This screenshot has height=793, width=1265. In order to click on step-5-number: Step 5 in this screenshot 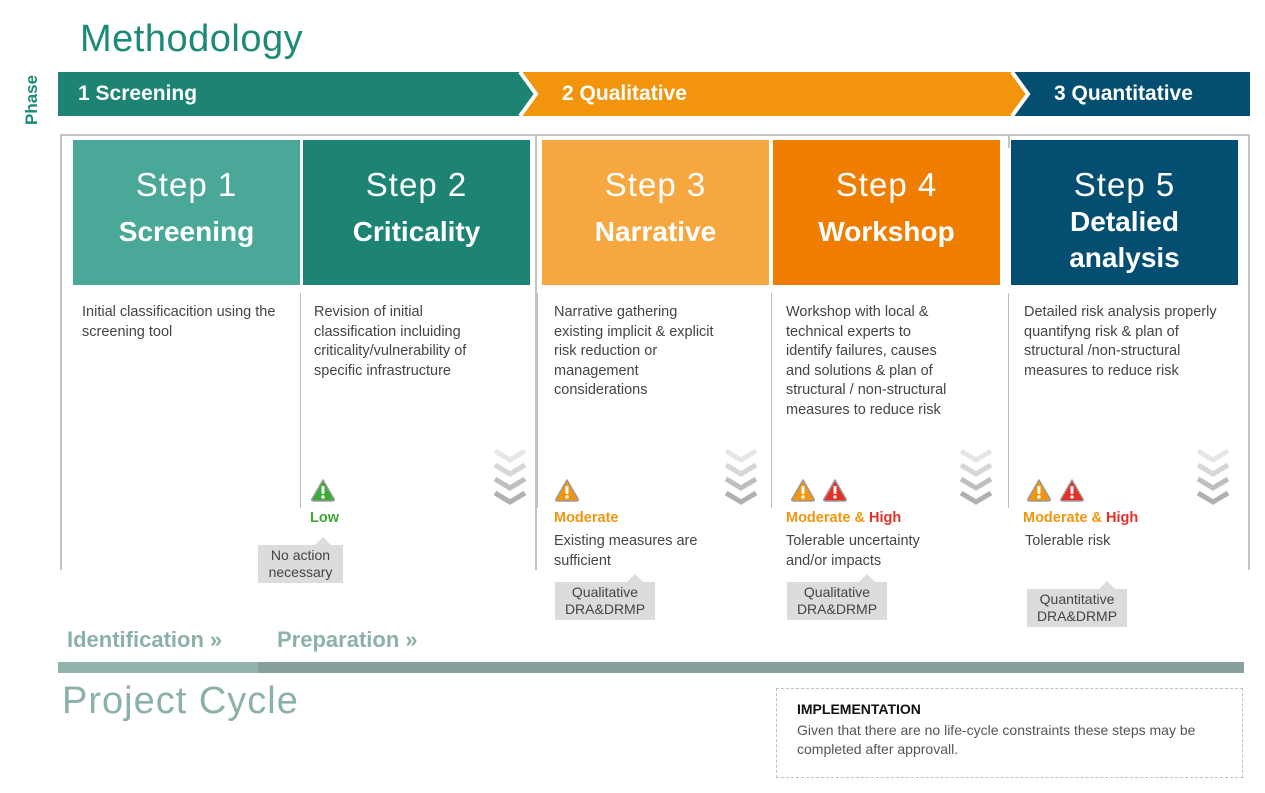, I will do `click(1124, 184)`.